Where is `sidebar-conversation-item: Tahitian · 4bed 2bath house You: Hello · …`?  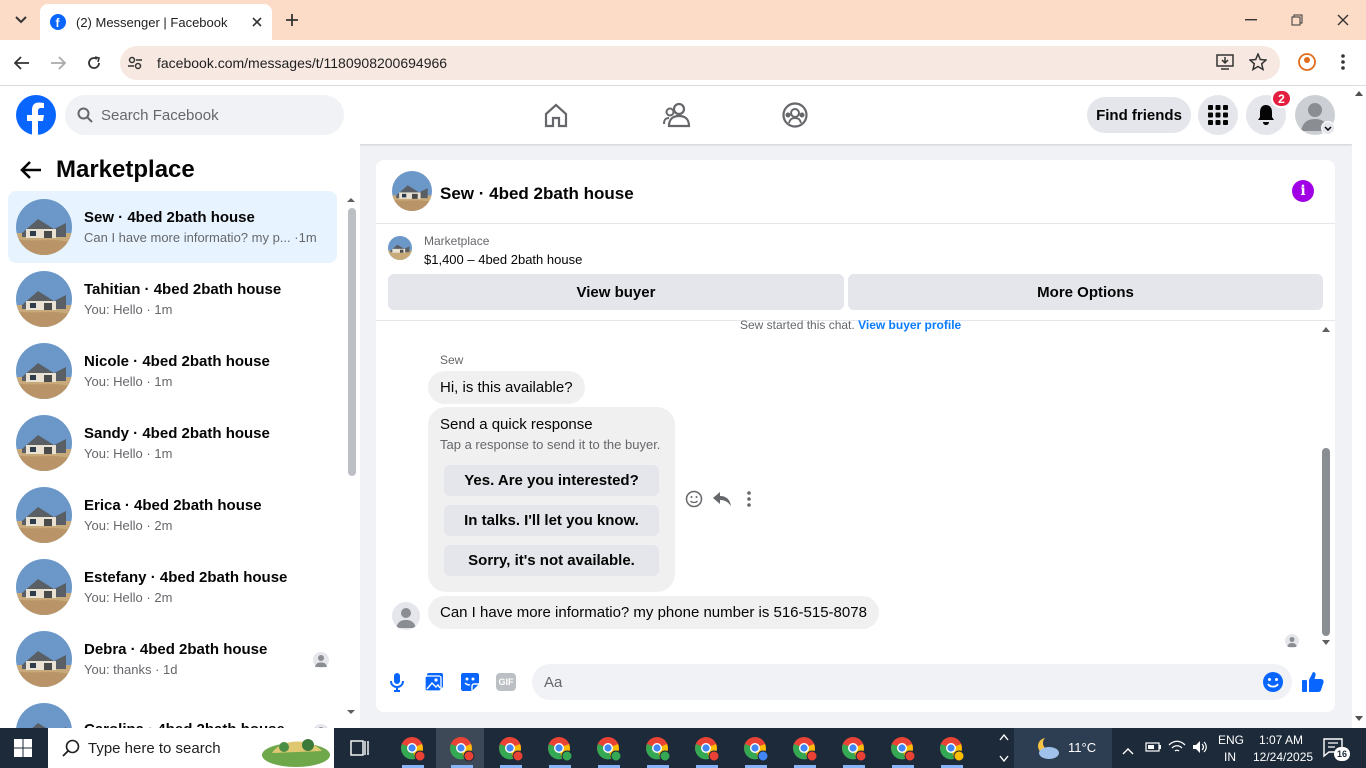
sidebar-conversation-item: Tahitian · 4bed 2bath house You: Hello · … is located at coordinates (172, 299).